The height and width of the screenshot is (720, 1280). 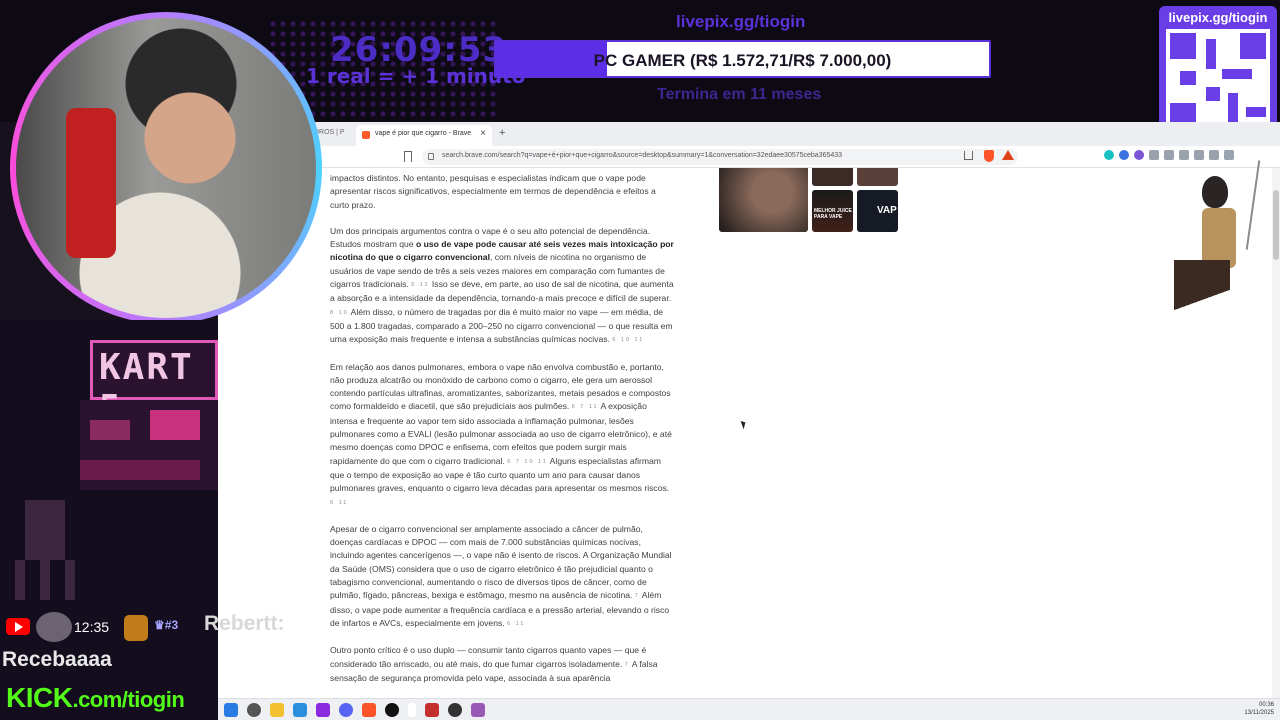 I want to click on sidebar-icon, so click(x=1184, y=155).